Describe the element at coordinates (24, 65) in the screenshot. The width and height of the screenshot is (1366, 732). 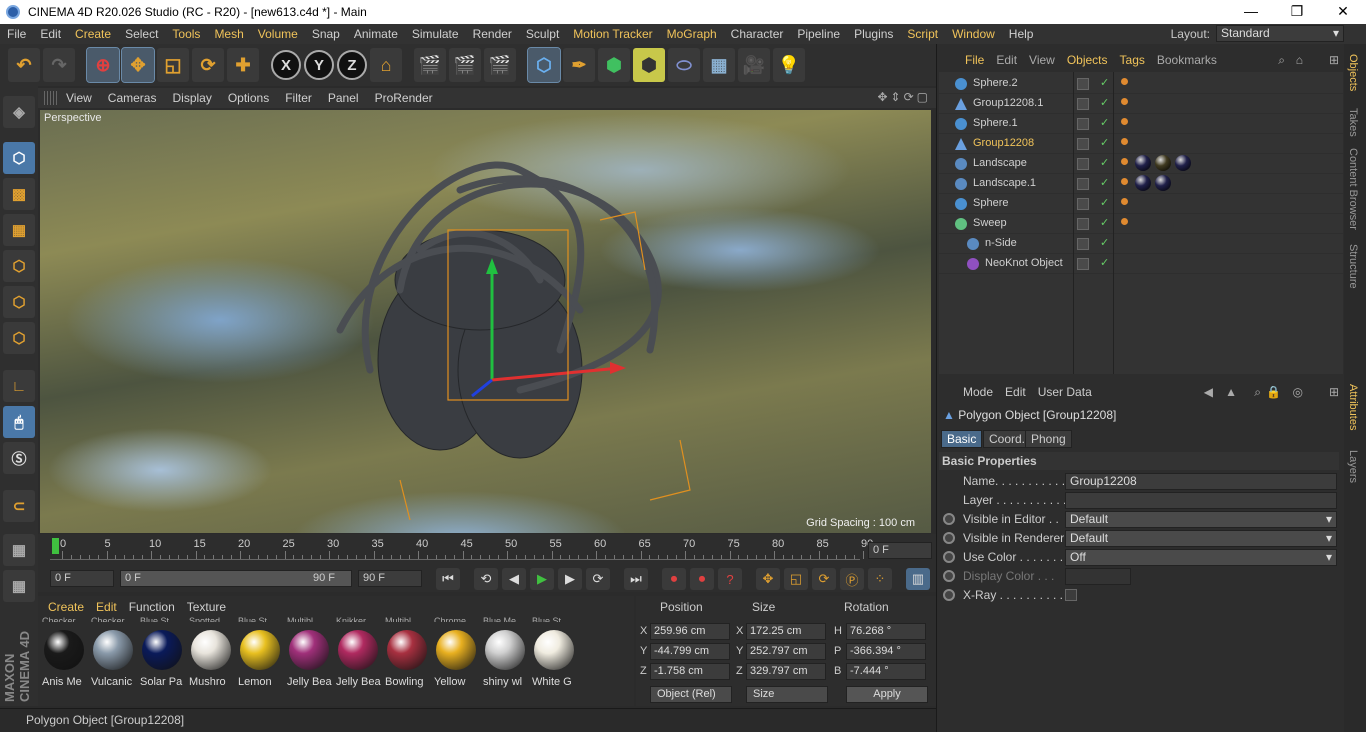
I see `undo-icon: ↶` at that location.